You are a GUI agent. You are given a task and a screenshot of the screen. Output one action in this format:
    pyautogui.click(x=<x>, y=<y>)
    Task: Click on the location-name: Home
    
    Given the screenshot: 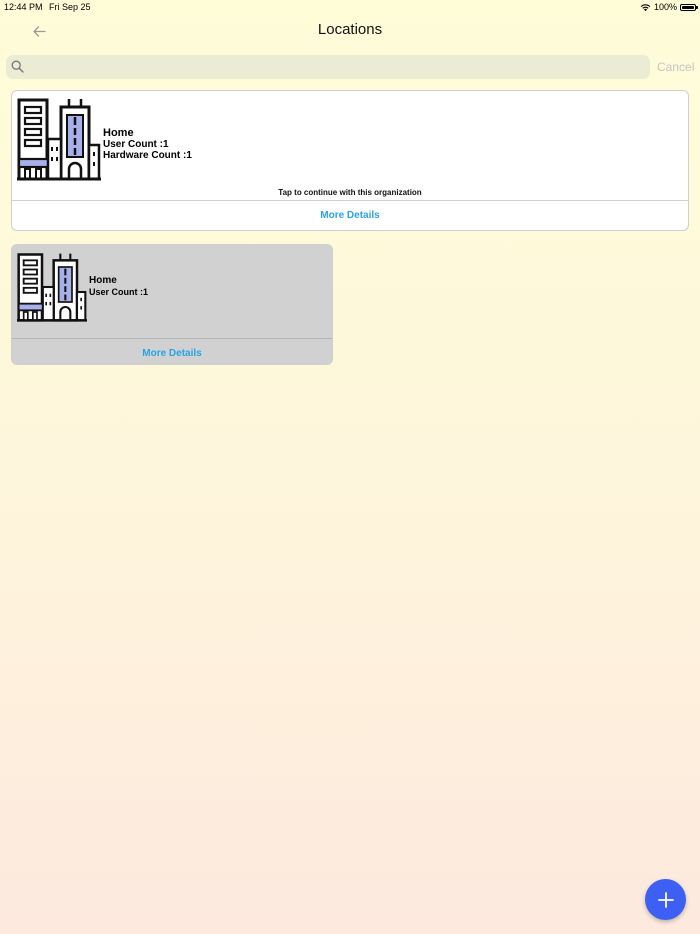 What is the action you would take?
    pyautogui.click(x=103, y=280)
    